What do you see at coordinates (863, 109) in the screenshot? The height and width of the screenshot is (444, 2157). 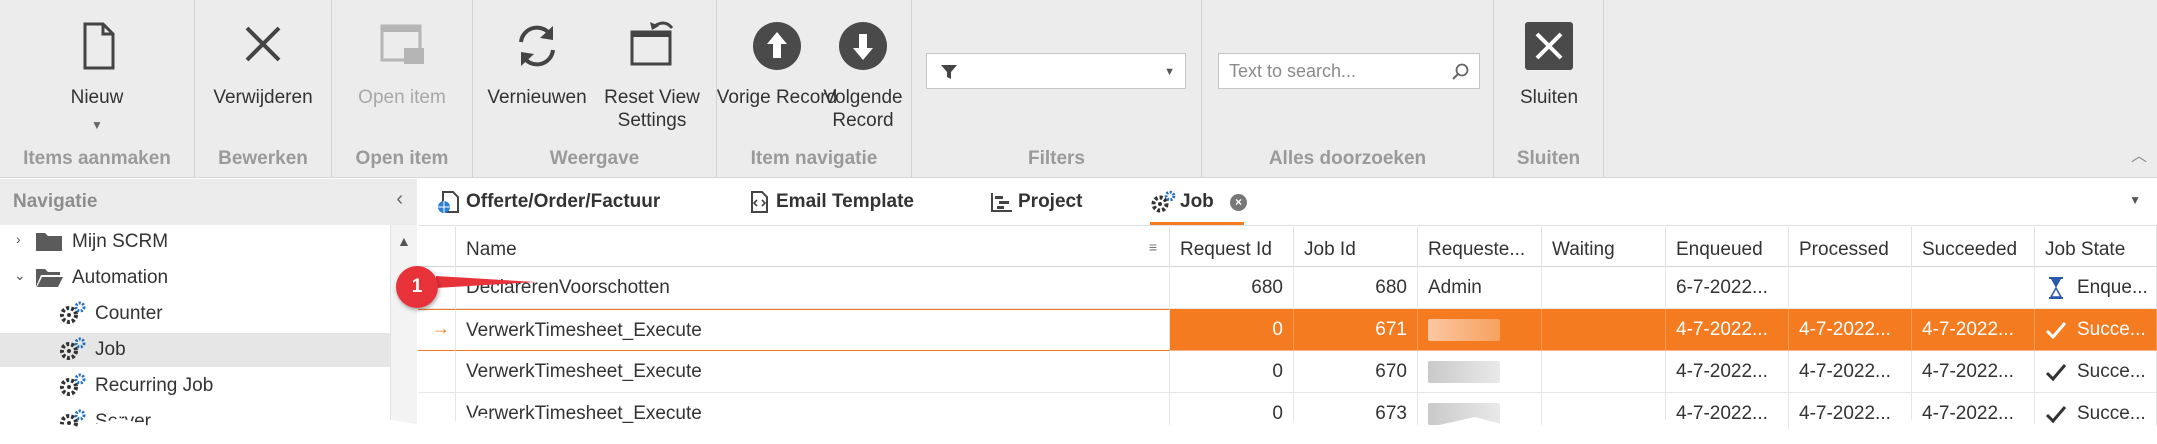 I see `next-record-button-label: Volgende Record` at bounding box center [863, 109].